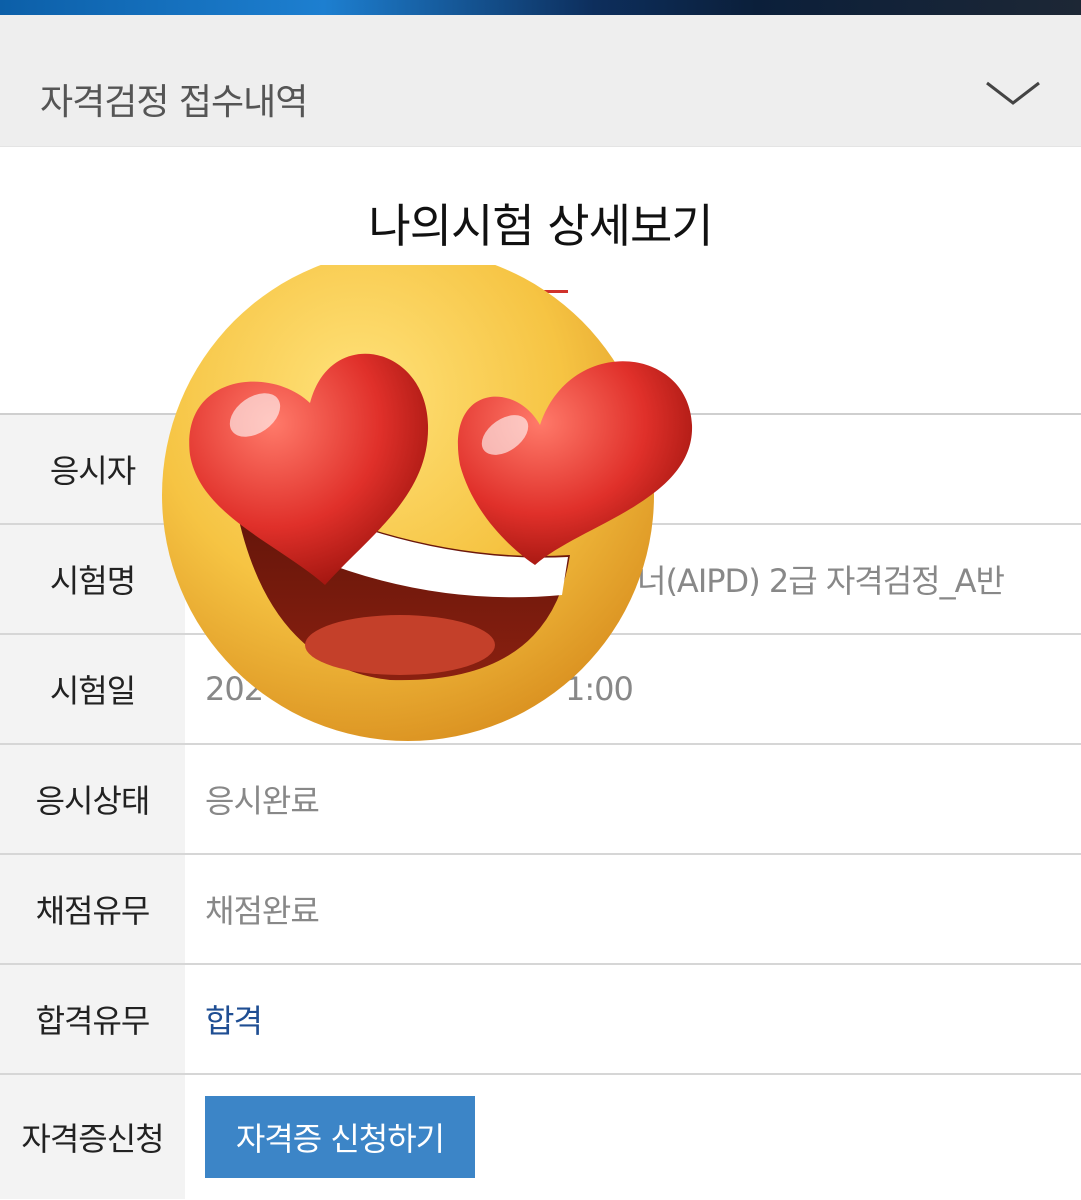  Describe the element at coordinates (92, 799) in the screenshot. I see `row-label: 응시상태` at that location.